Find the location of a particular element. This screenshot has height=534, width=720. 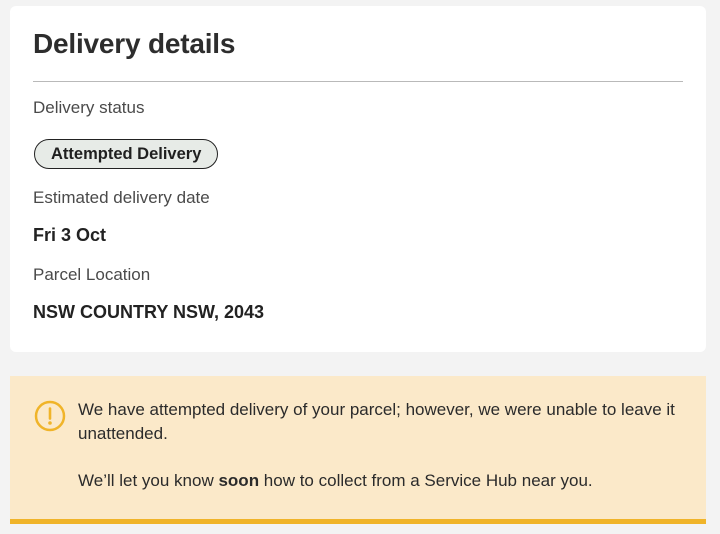

delivery-status-badge: Attempted Delivery is located at coordinates (126, 154).